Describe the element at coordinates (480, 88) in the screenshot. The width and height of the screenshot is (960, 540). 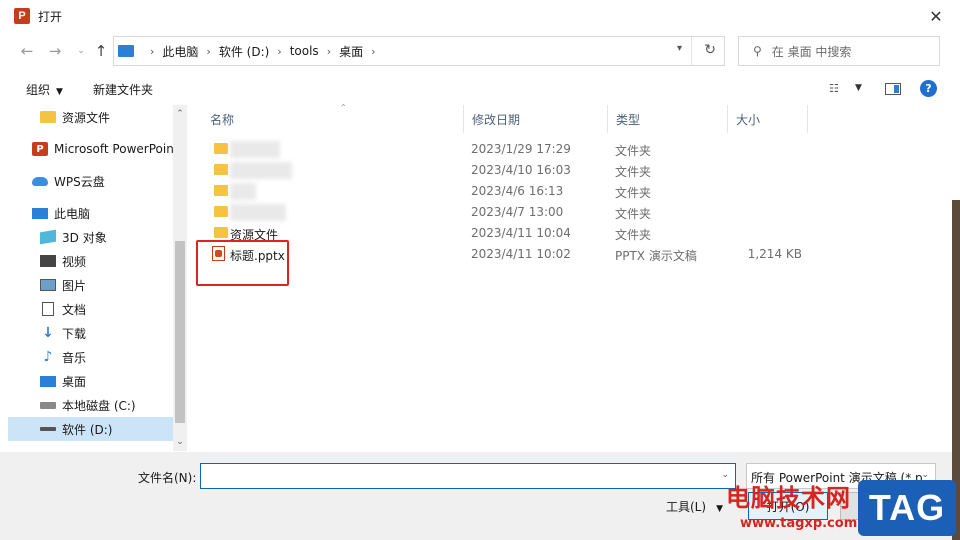
I see `command-toolbar: 组织 ▼ 新建文件夹 ☷ ▼ ?` at that location.